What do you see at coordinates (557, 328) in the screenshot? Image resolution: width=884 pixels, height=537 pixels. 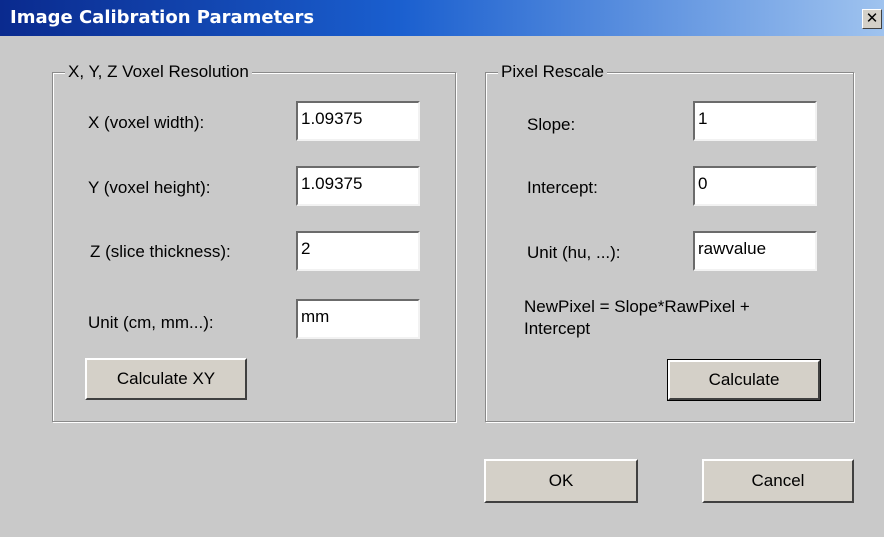 I see `formula-line-2: Intercept` at bounding box center [557, 328].